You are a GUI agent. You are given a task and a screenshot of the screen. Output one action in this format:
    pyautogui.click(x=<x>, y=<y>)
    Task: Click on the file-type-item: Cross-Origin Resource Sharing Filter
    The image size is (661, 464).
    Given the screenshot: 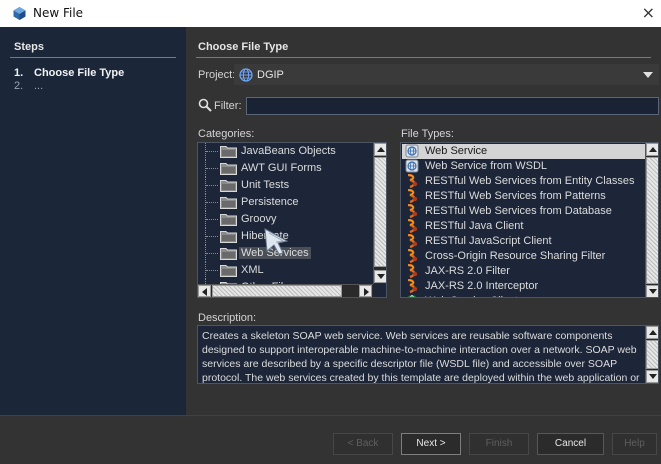 What is the action you would take?
    pyautogui.click(x=523, y=256)
    